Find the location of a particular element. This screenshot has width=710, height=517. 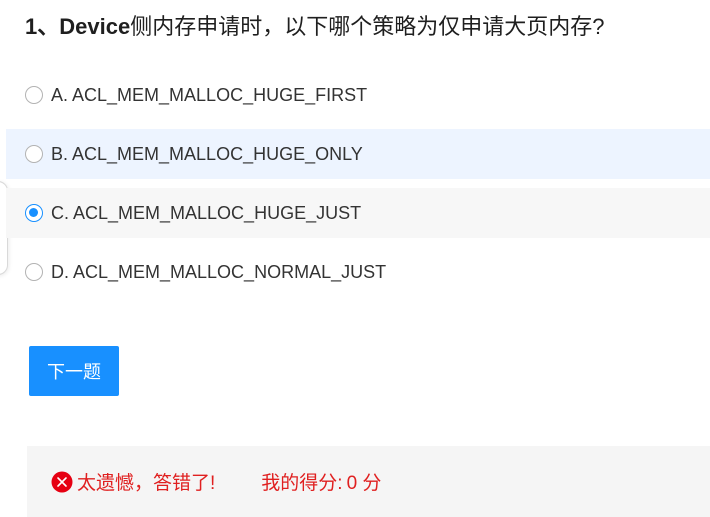

question-text-prefix: Device is located at coordinates (95, 26).